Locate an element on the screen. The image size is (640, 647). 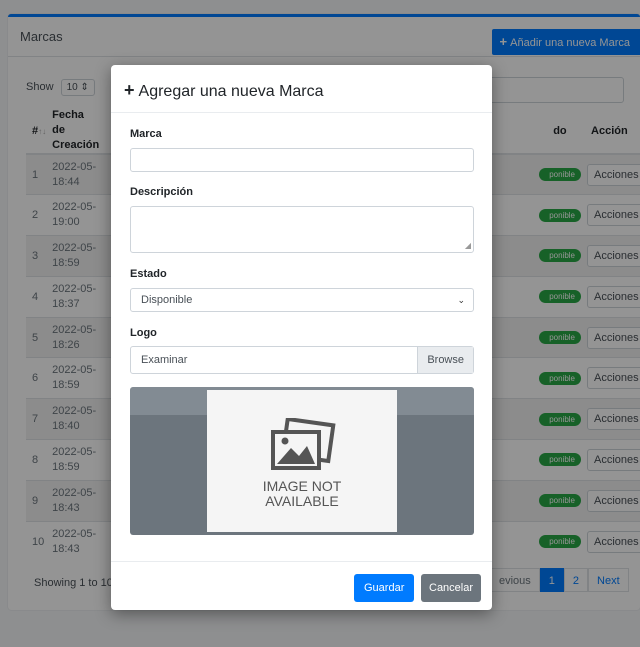
modal-header: + Agregar una nueva Marca is located at coordinates (301, 89).